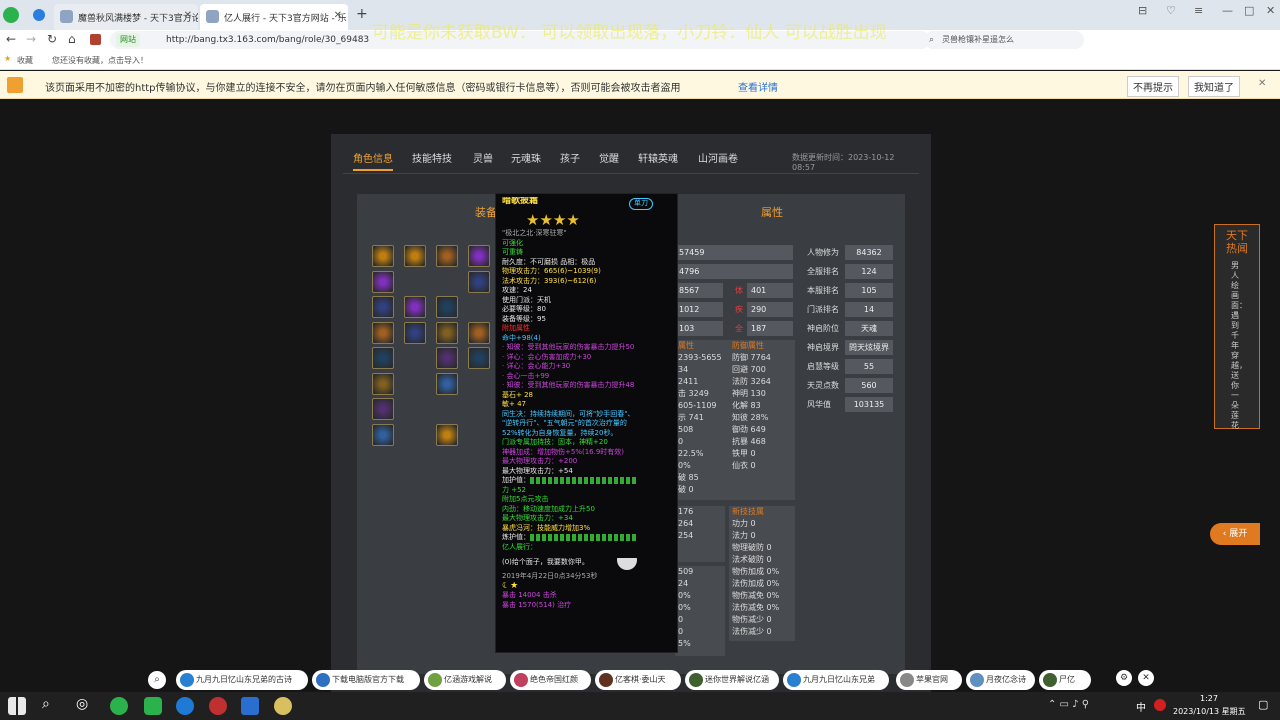  What do you see at coordinates (1160, 705) in the screenshot?
I see `s-app-icon` at bounding box center [1160, 705].